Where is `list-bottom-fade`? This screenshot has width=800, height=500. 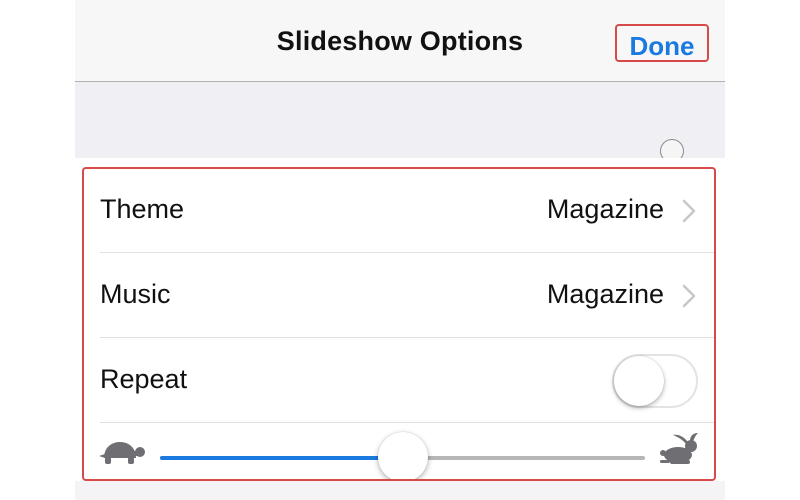
list-bottom-fade is located at coordinates (400, 490).